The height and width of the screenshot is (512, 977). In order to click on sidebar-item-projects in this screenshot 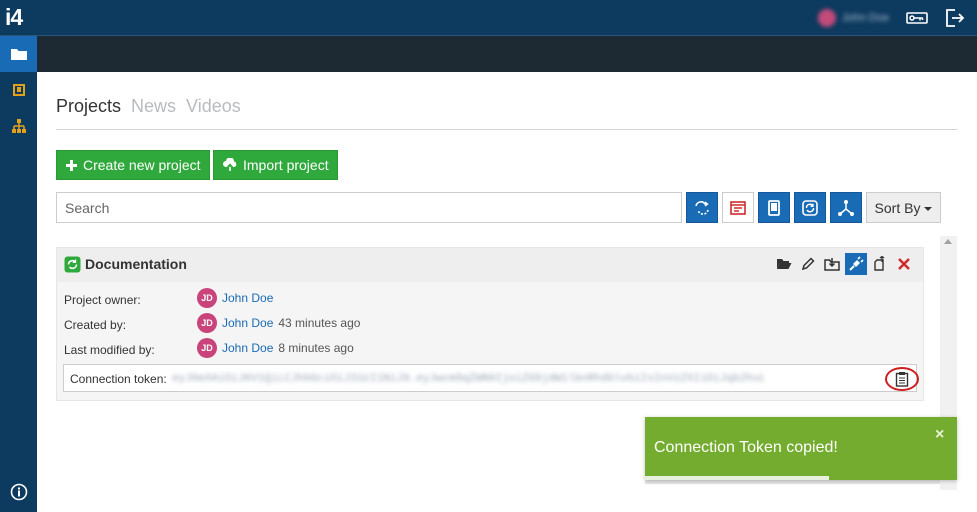, I will do `click(18, 54)`.